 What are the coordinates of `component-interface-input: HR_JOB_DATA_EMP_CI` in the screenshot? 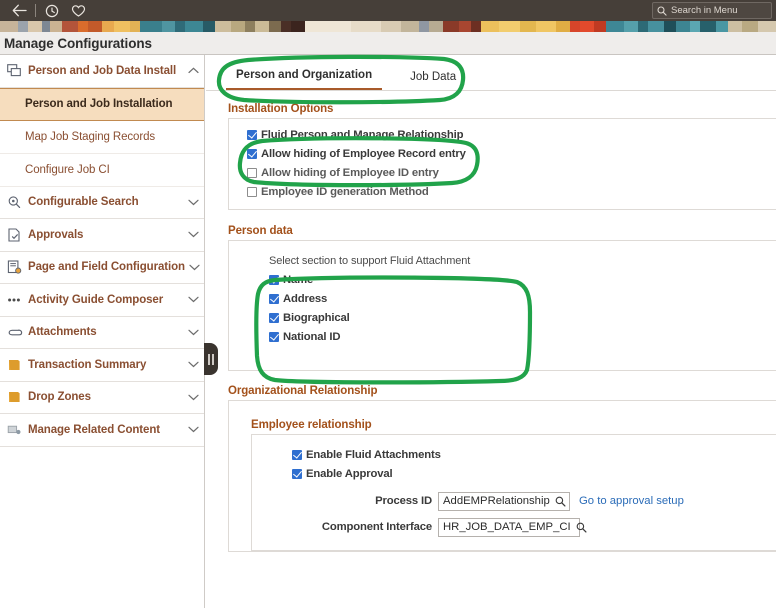 It's located at (512, 527).